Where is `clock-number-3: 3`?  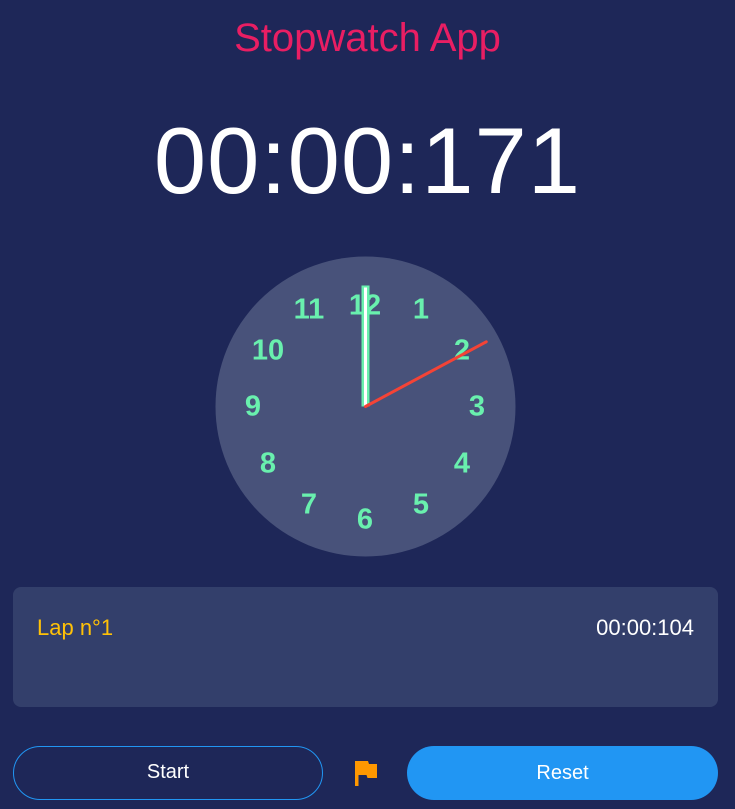
clock-number-3: 3 is located at coordinates (477, 407).